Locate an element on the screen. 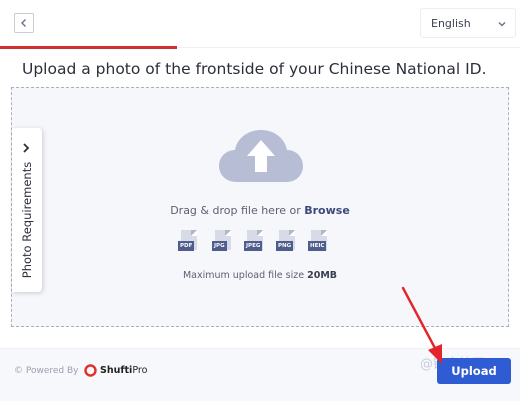 The width and height of the screenshot is (520, 401). file-type-pdf-icon: PDF is located at coordinates (189, 243).